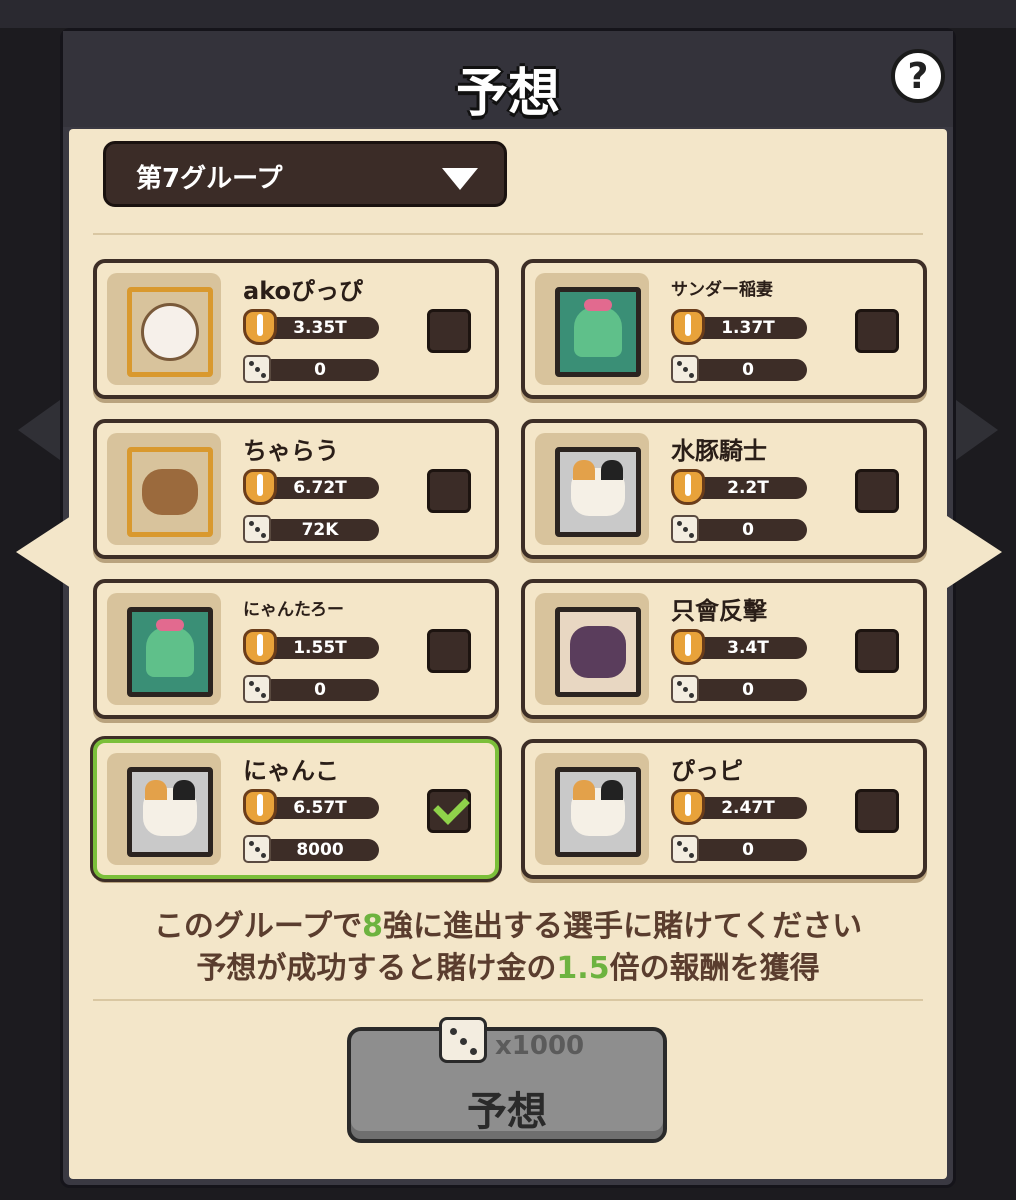 Image resolution: width=1016 pixels, height=1200 pixels. Describe the element at coordinates (45, 552) in the screenshot. I see `prev-arrow-button` at that location.